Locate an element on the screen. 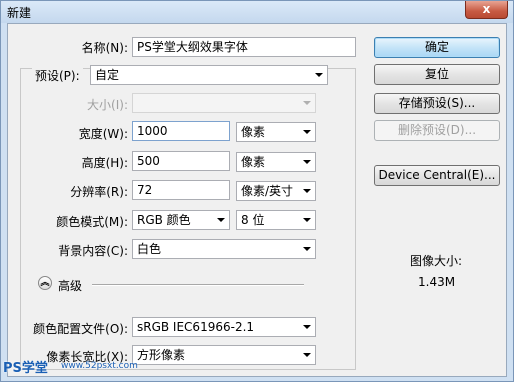 The image size is (514, 382). width-input: 1000 is located at coordinates (181, 131).